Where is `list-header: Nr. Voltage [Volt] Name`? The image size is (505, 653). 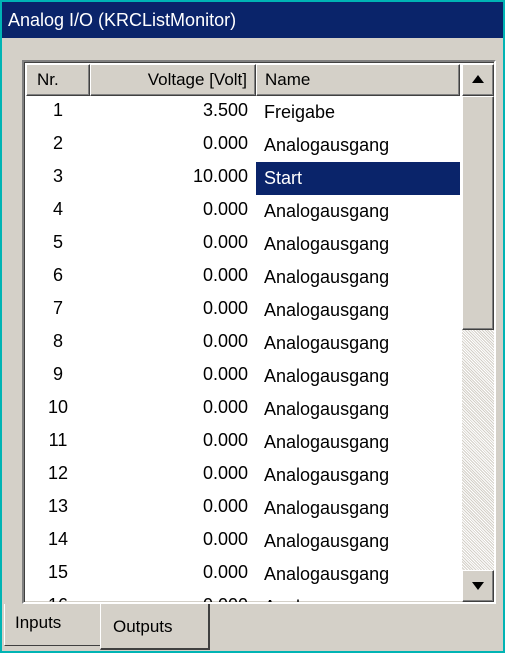
list-header: Nr. Voltage [Volt] Name is located at coordinates (243, 80).